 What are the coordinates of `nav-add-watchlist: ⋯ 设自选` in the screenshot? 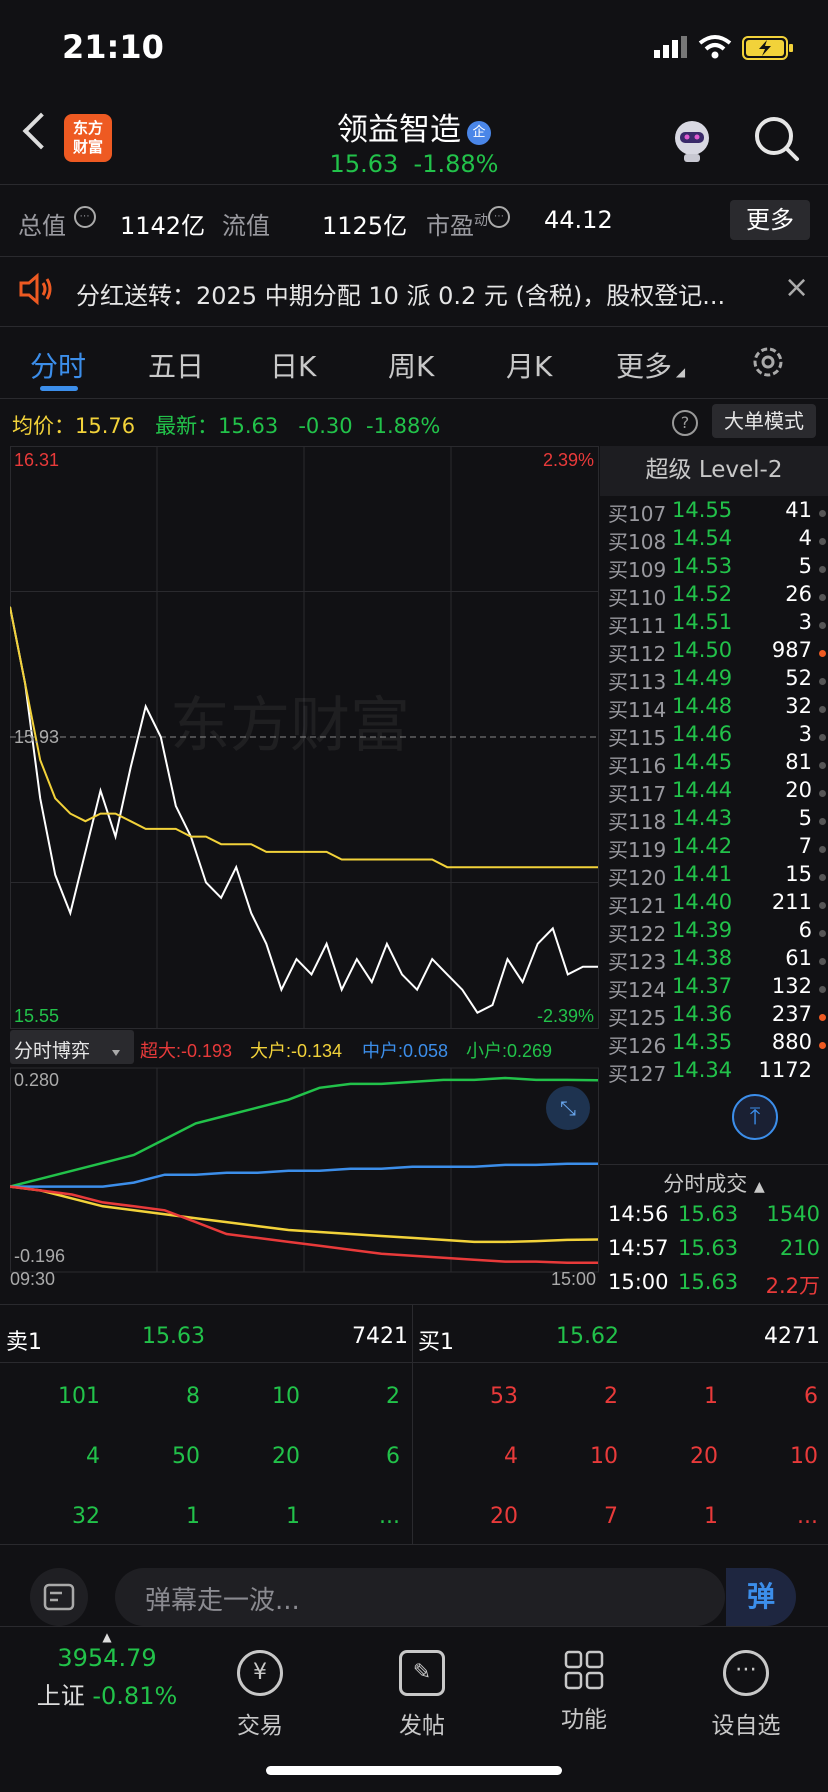 It's located at (746, 1695).